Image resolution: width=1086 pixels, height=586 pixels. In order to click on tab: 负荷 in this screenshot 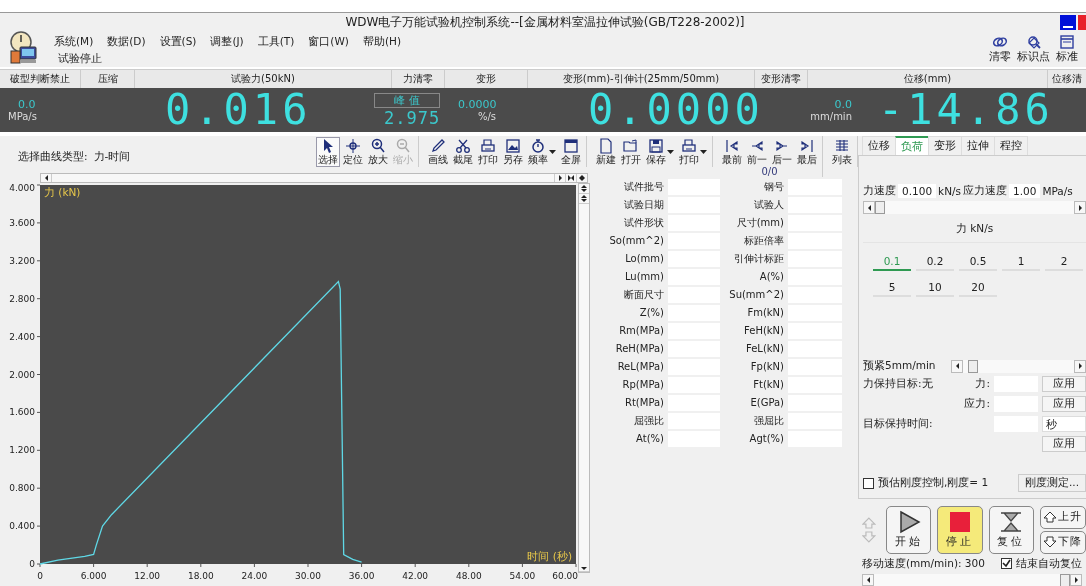, I will do `click(912, 146)`.